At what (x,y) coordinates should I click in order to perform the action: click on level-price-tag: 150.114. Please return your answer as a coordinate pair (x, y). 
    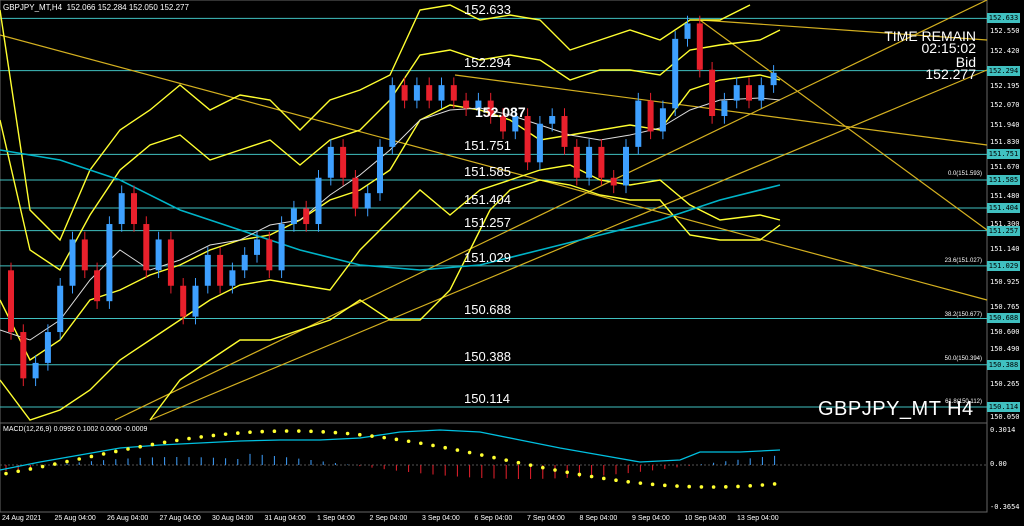
    Looking at the image, I should click on (1003, 407).